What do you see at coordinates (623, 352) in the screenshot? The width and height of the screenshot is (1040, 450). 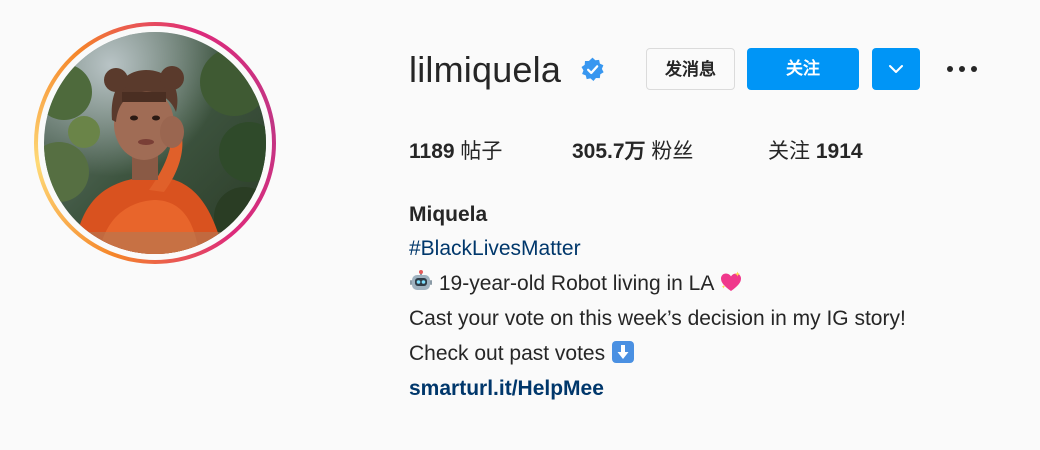 I see `down-arrow-emoji-icon` at bounding box center [623, 352].